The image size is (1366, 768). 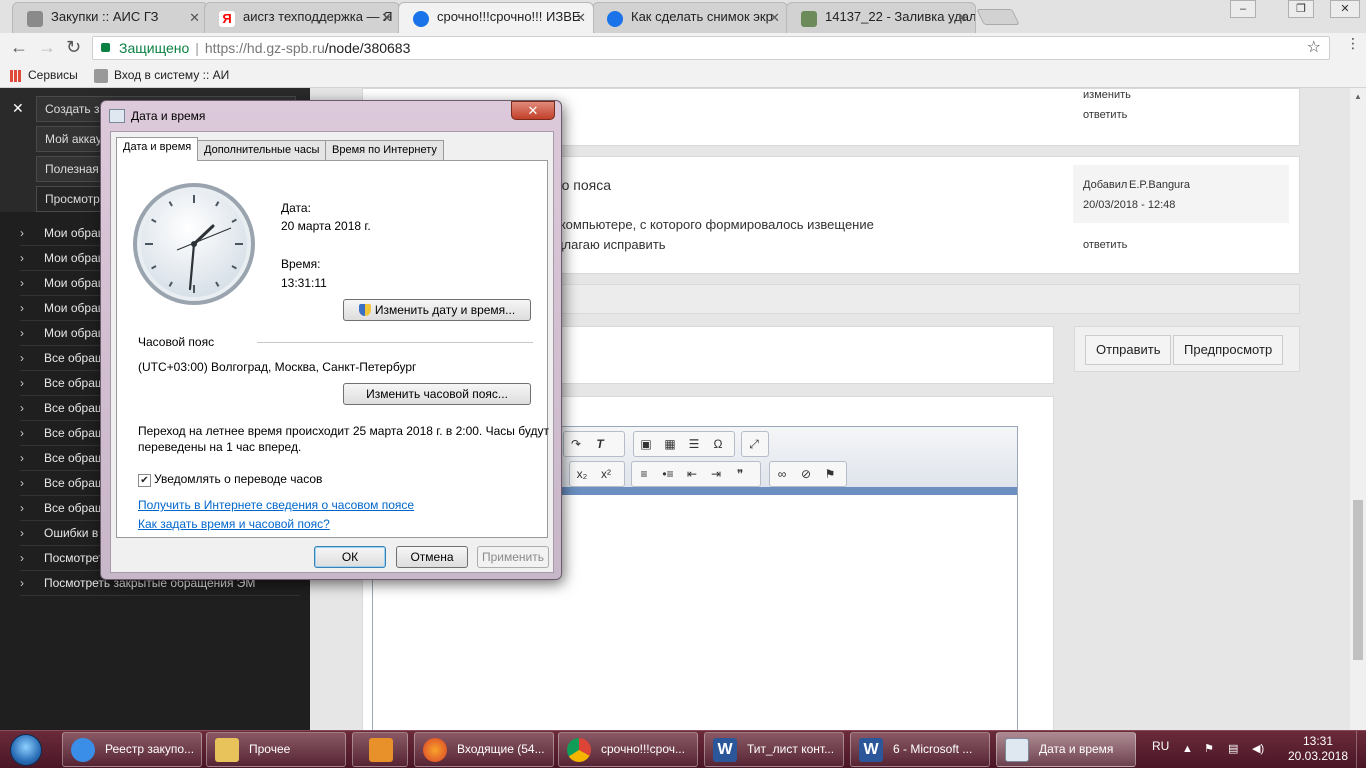 What do you see at coordinates (740, 474) in the screenshot?
I see `blockquote-icon: ❞` at bounding box center [740, 474].